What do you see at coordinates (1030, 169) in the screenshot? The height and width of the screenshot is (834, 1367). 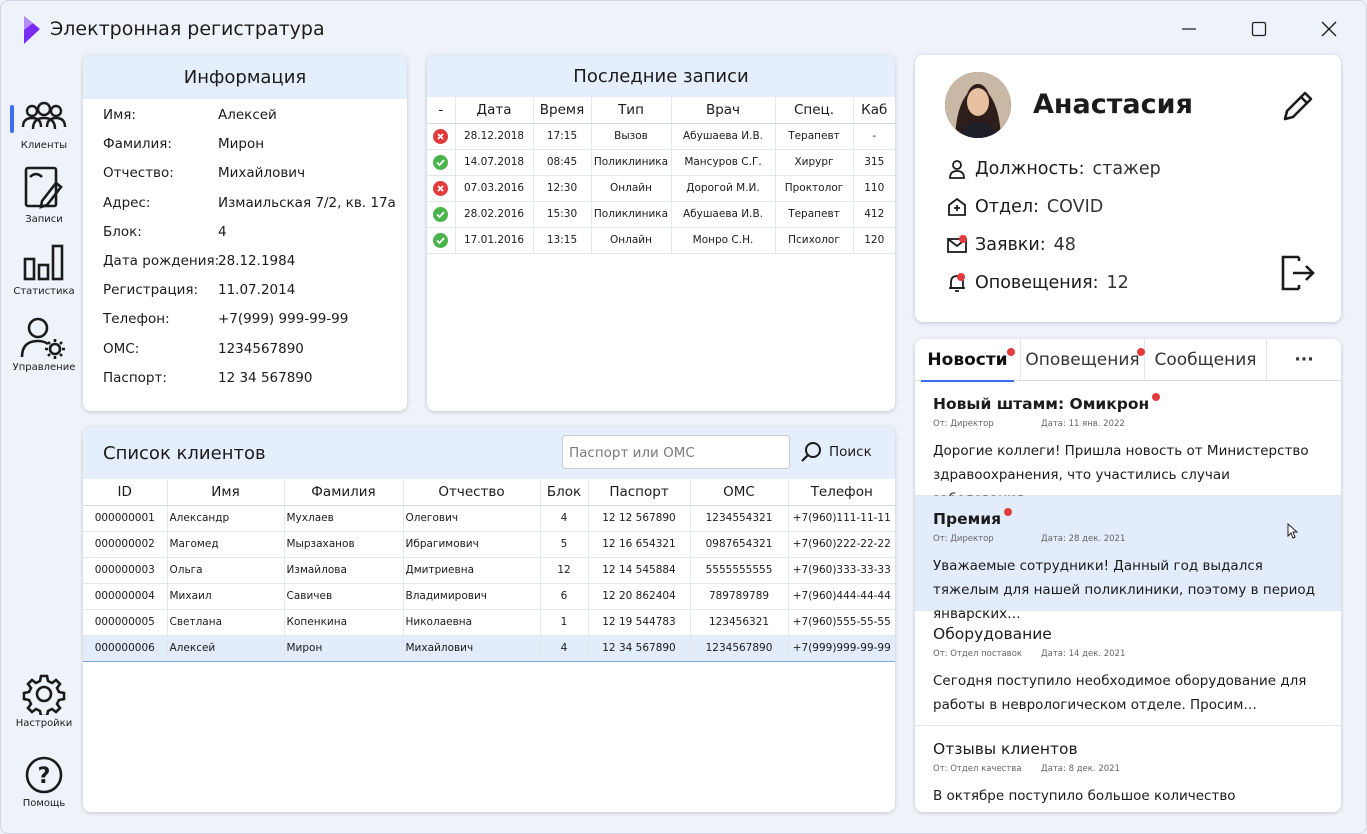 I see `profile-position-label: Должность:` at bounding box center [1030, 169].